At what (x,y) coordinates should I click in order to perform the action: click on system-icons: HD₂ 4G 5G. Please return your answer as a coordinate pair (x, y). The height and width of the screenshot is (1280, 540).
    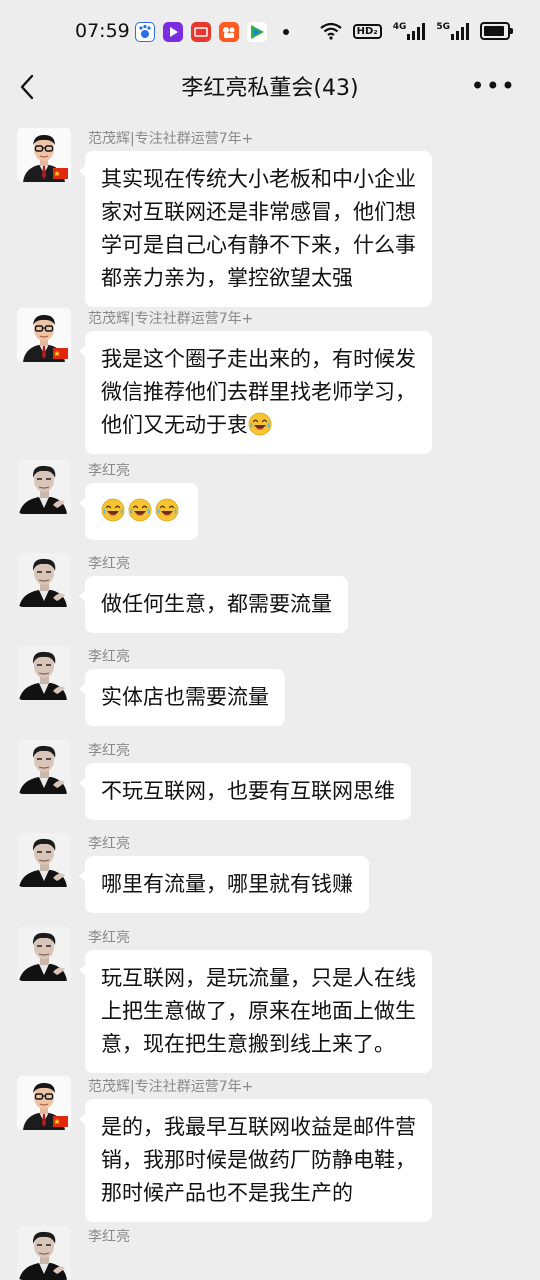
    Looking at the image, I should click on (416, 31).